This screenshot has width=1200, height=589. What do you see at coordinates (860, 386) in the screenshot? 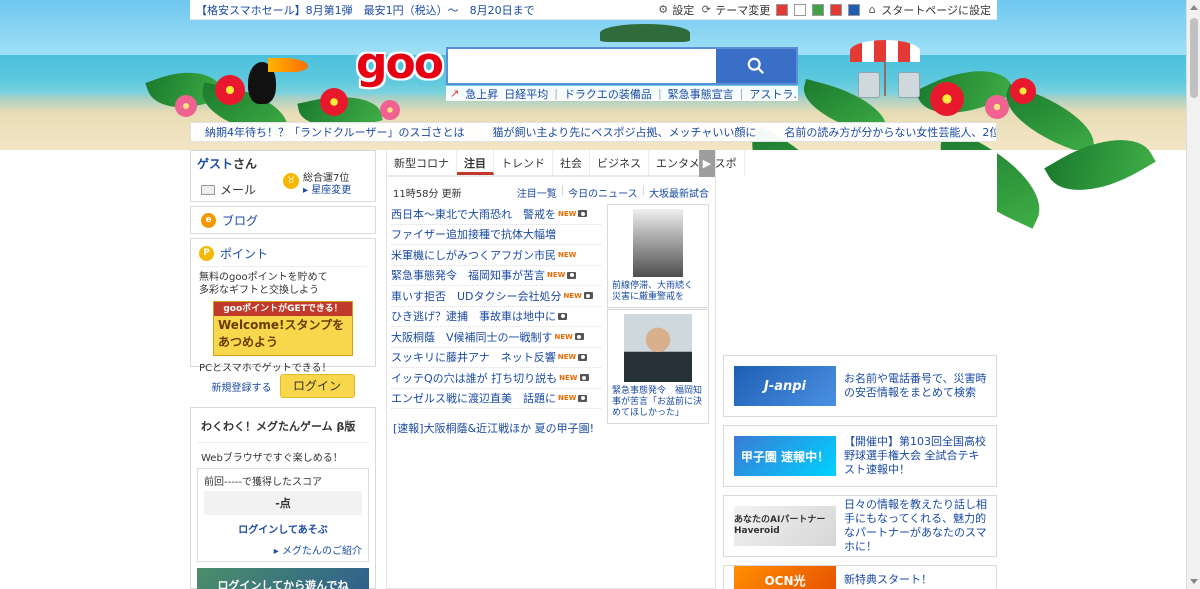
I see `promo-card-janpi: J-anpi お名前や電話番号で、災害時の安否情報をまとめて検索` at bounding box center [860, 386].